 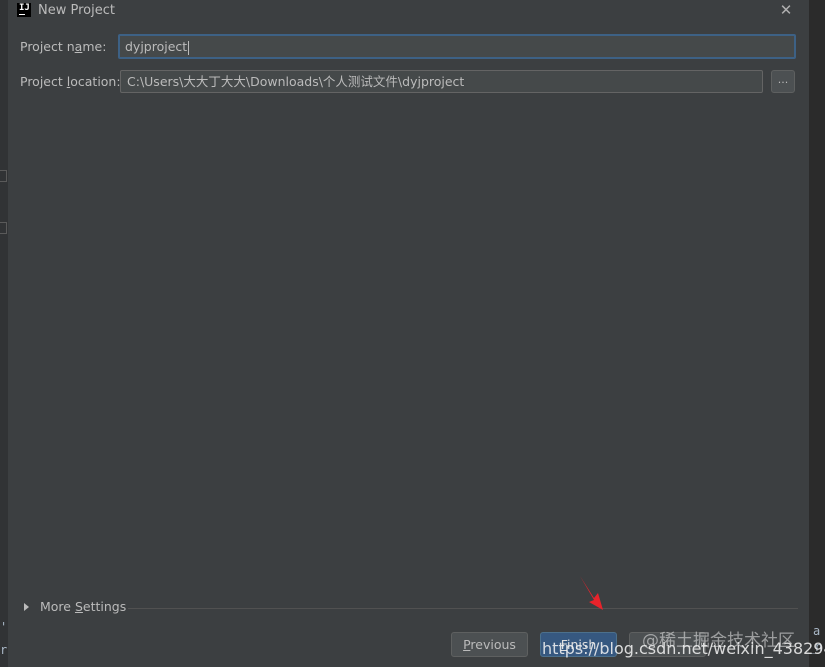 What do you see at coordinates (817, 631) in the screenshot?
I see `ide-background-text: a` at bounding box center [817, 631].